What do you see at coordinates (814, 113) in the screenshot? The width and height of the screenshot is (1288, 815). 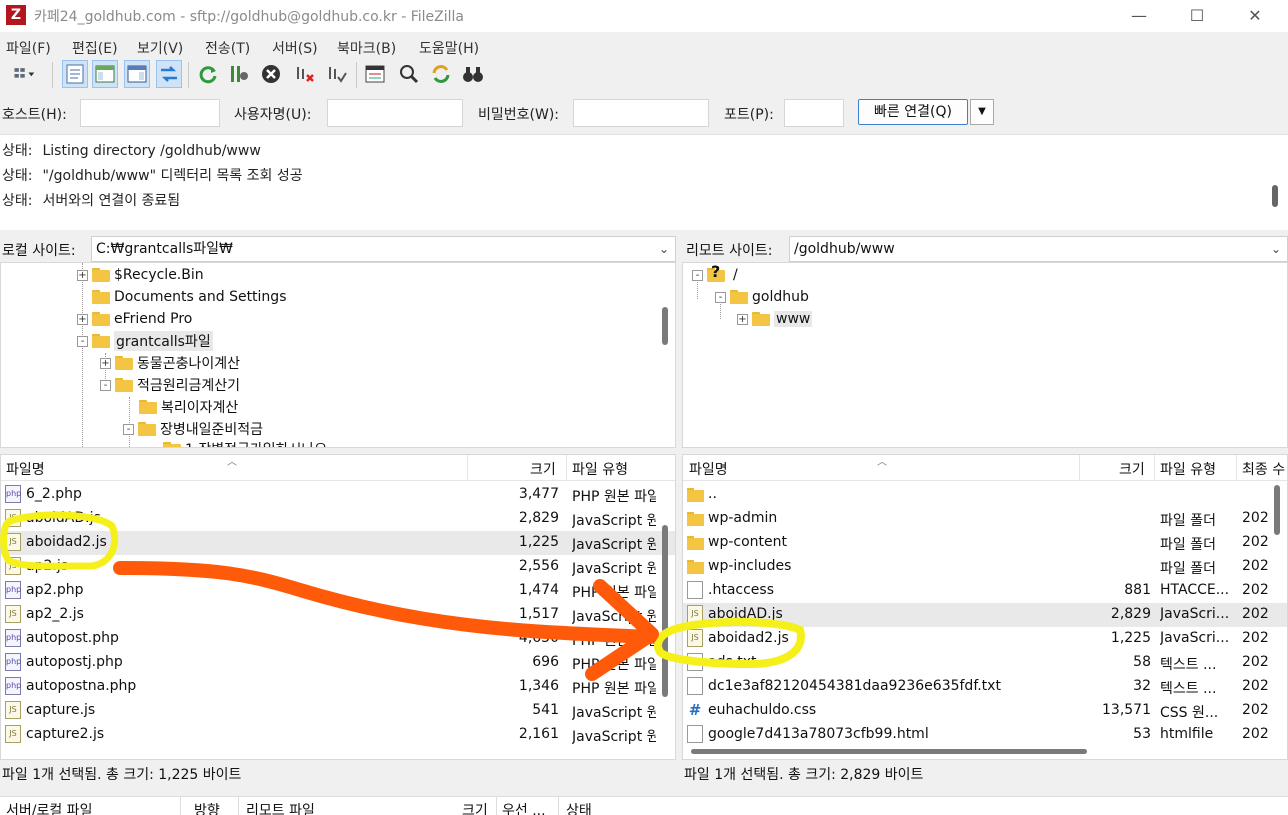 I see `port-input` at bounding box center [814, 113].